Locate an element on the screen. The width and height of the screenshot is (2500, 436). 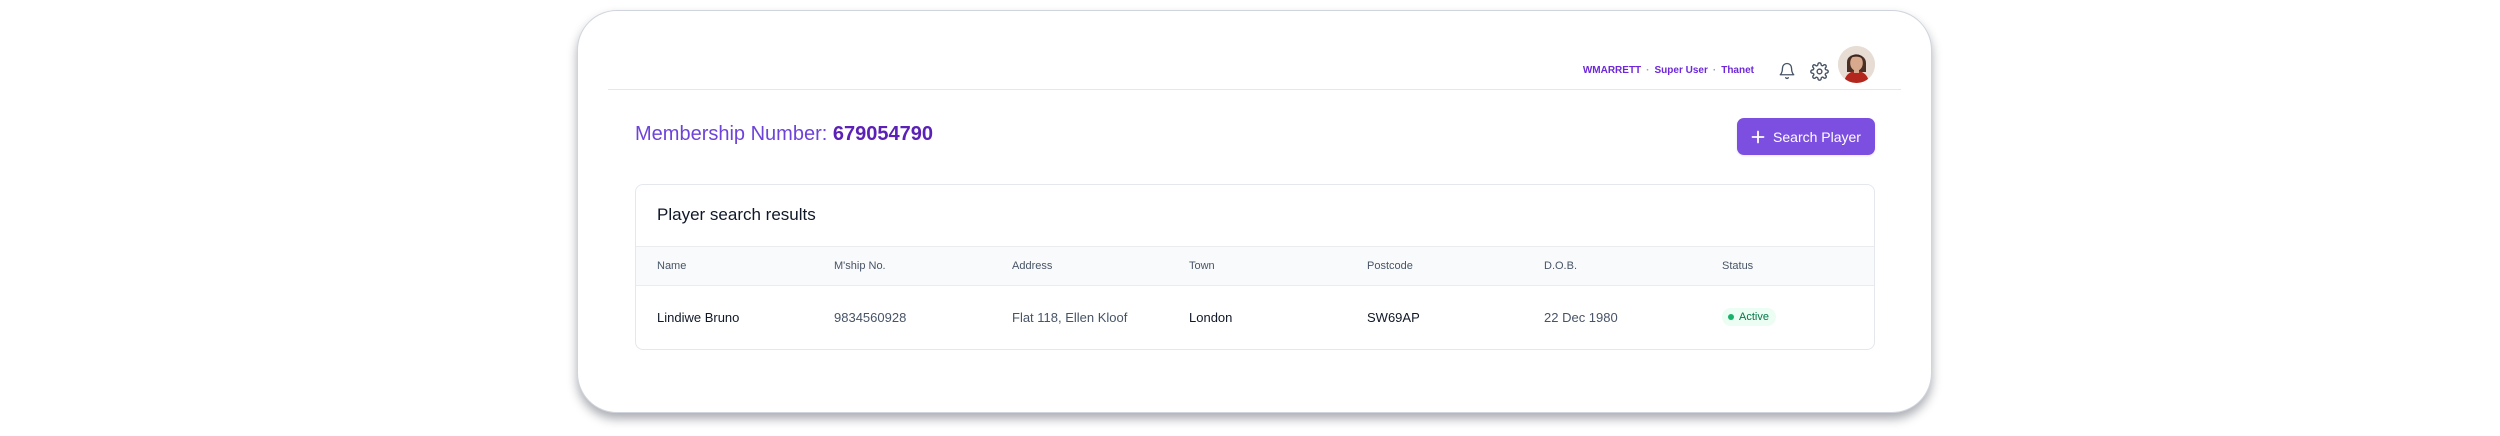
cell-town: London is located at coordinates (1211, 317).